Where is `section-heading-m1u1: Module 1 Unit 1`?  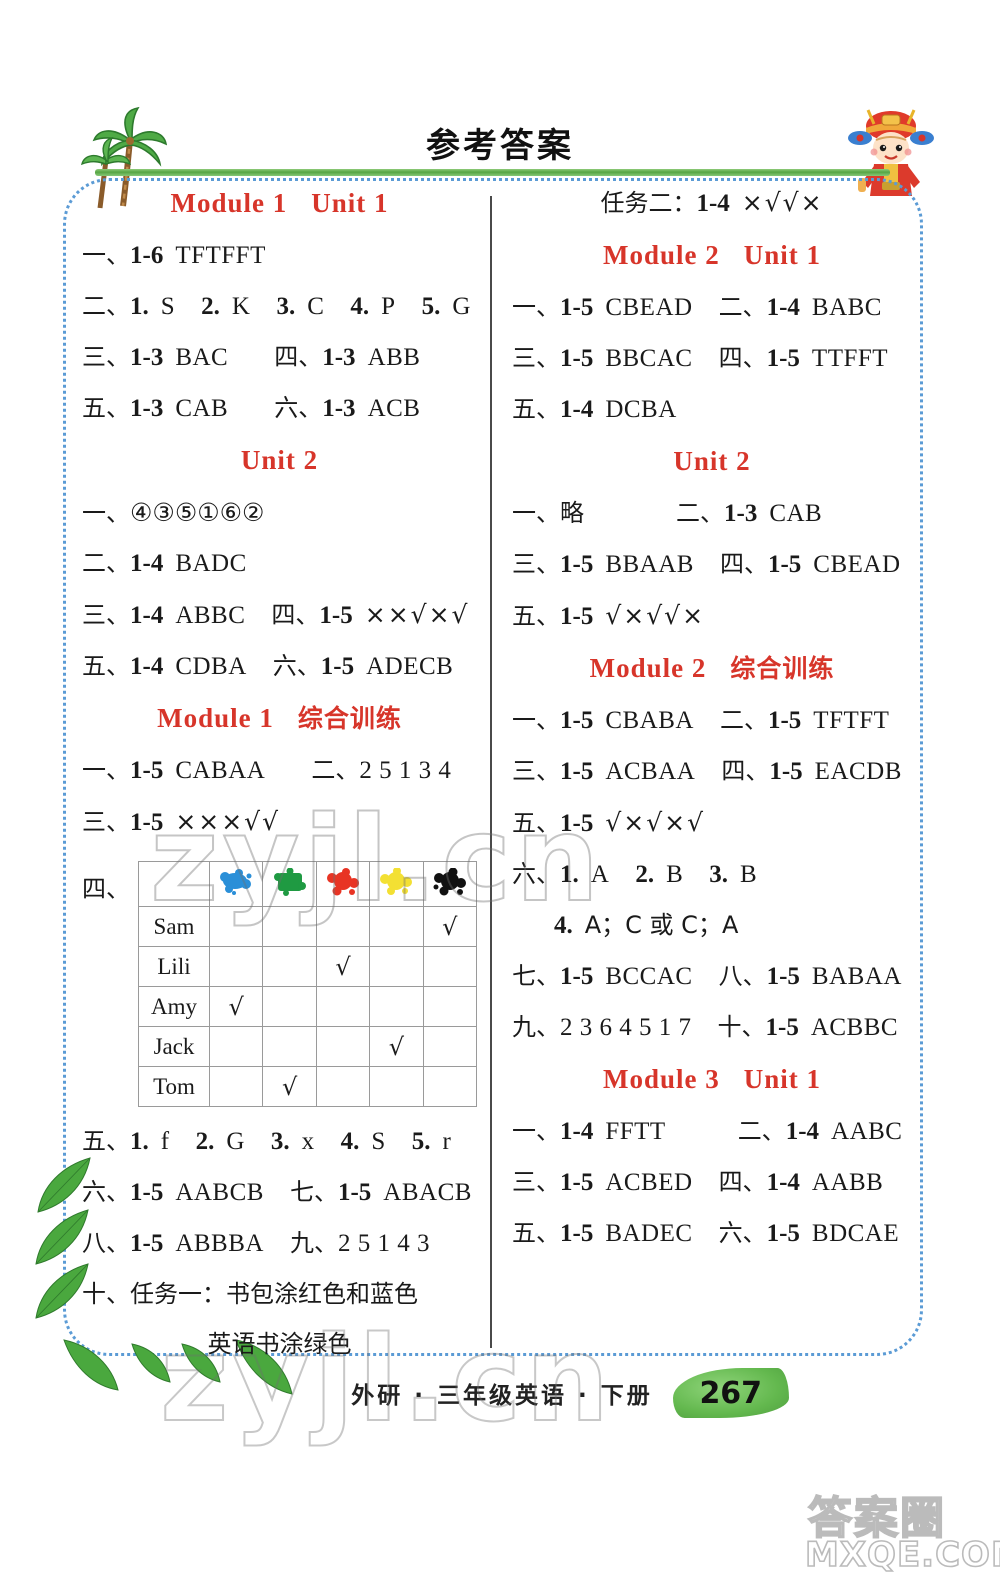 section-heading-m1u1: Module 1 Unit 1 is located at coordinates (279, 203).